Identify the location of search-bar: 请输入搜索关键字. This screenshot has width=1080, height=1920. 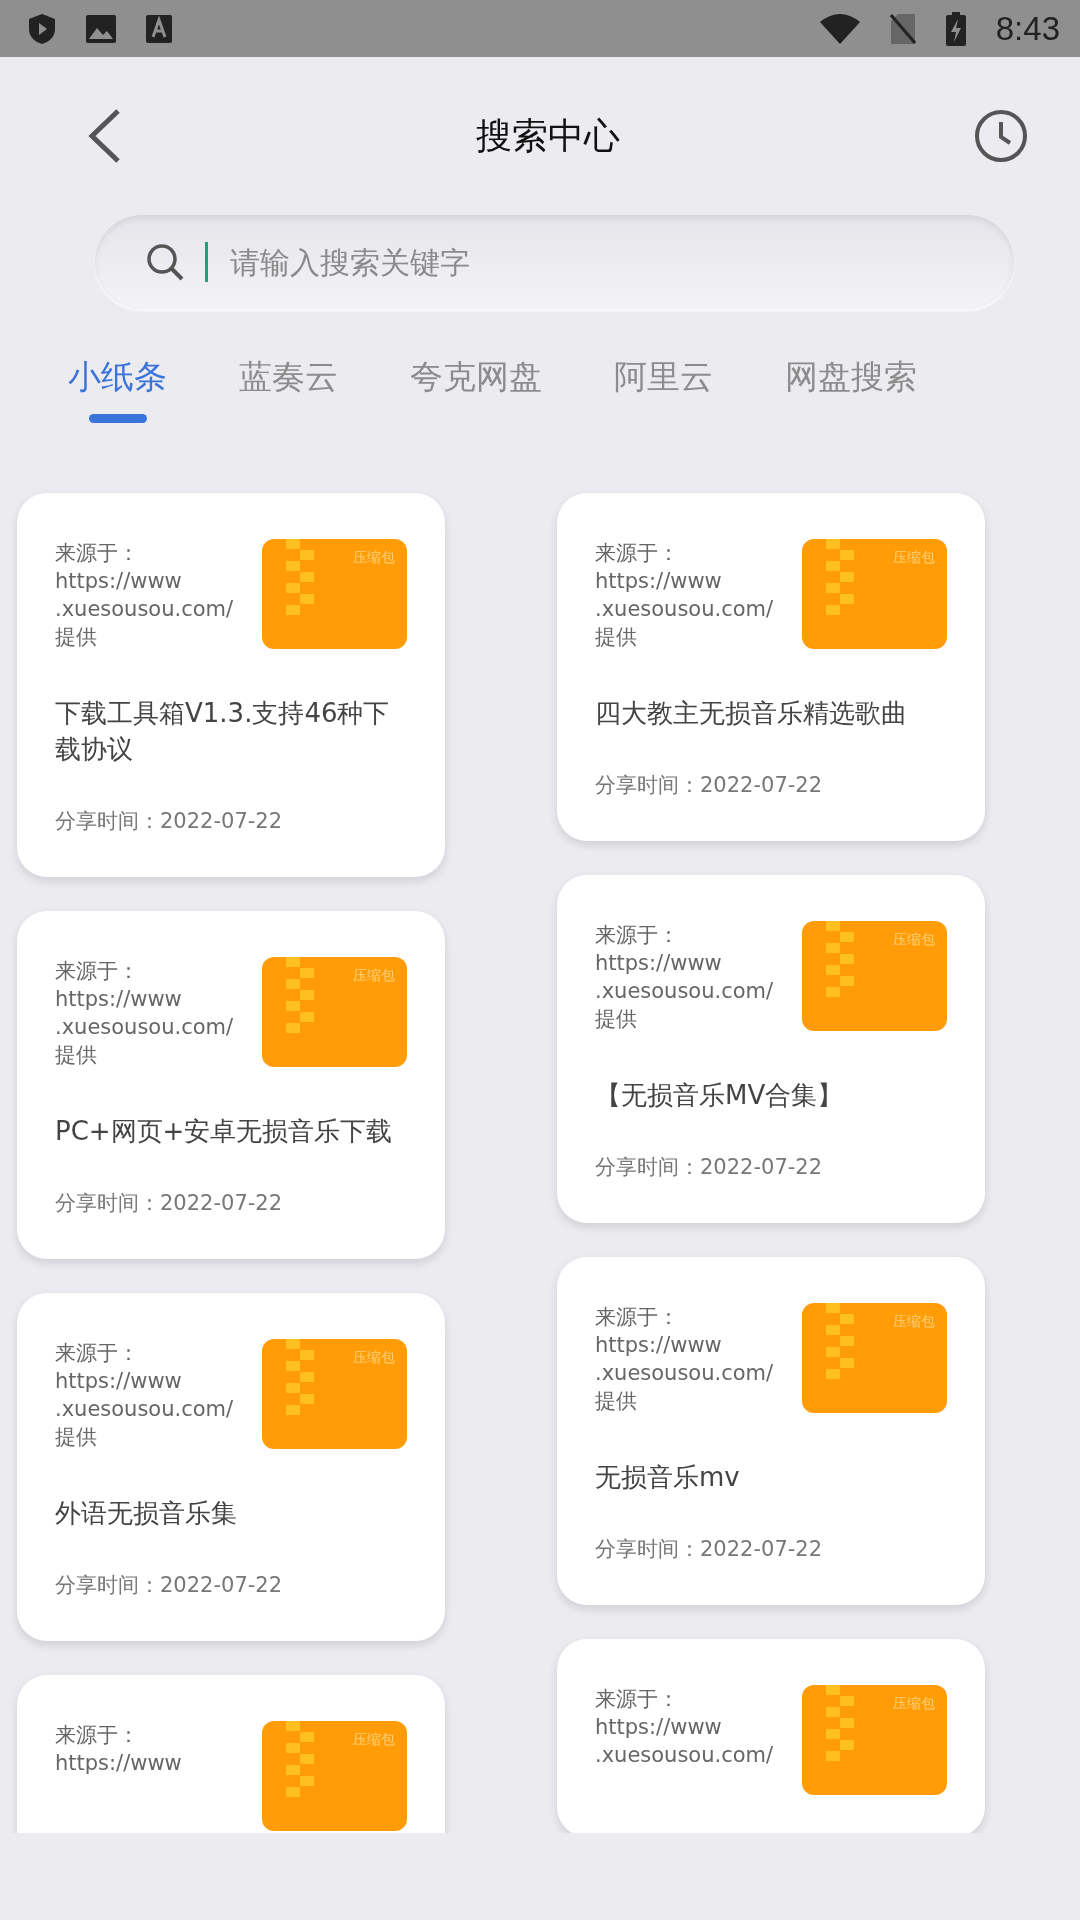
(554, 262).